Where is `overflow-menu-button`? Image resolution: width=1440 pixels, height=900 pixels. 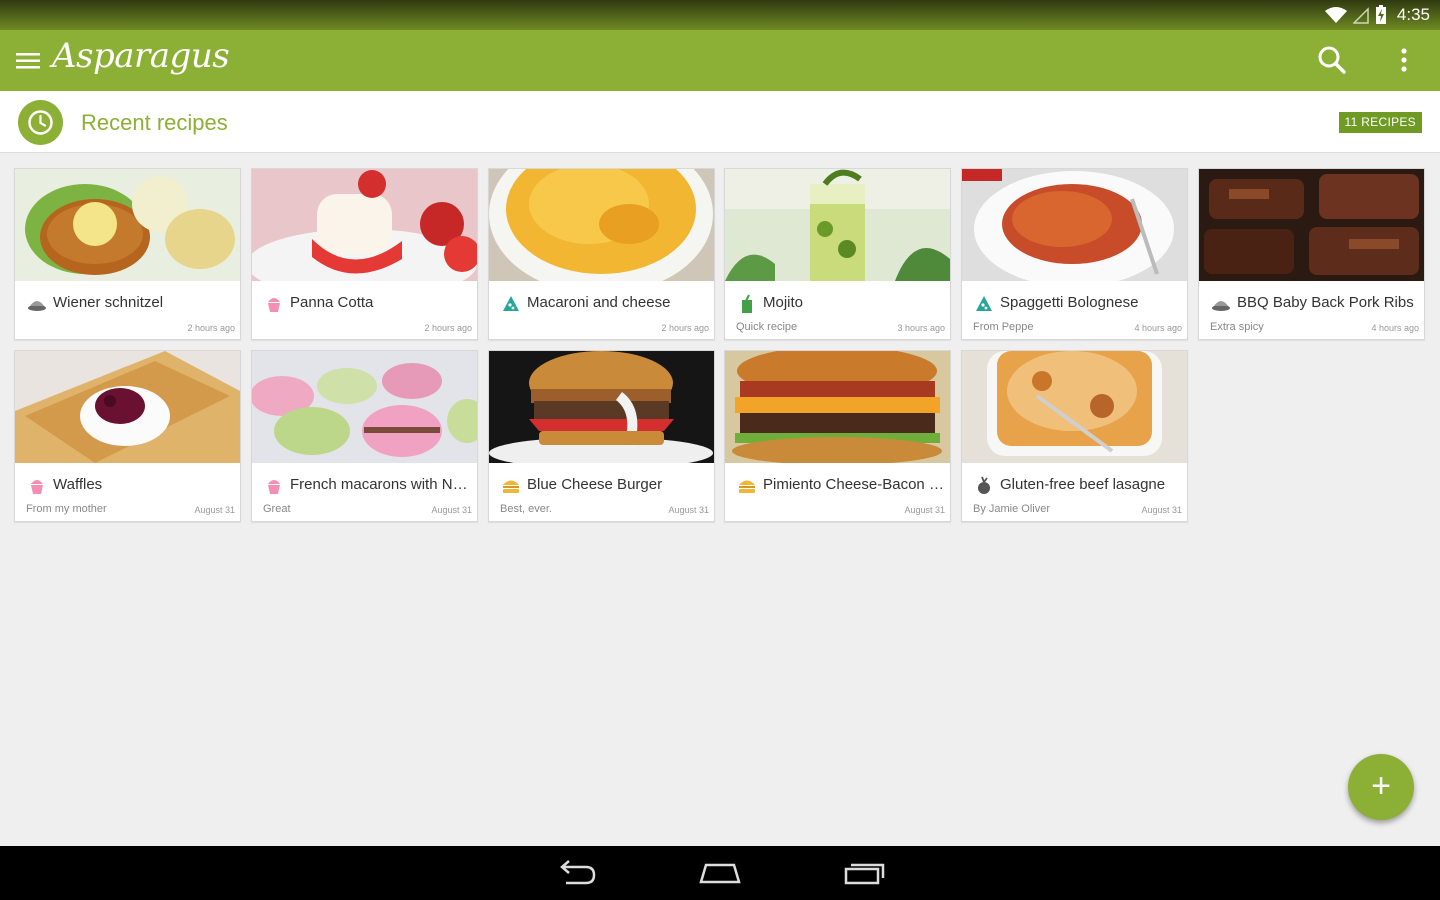 overflow-menu-button is located at coordinates (1404, 60).